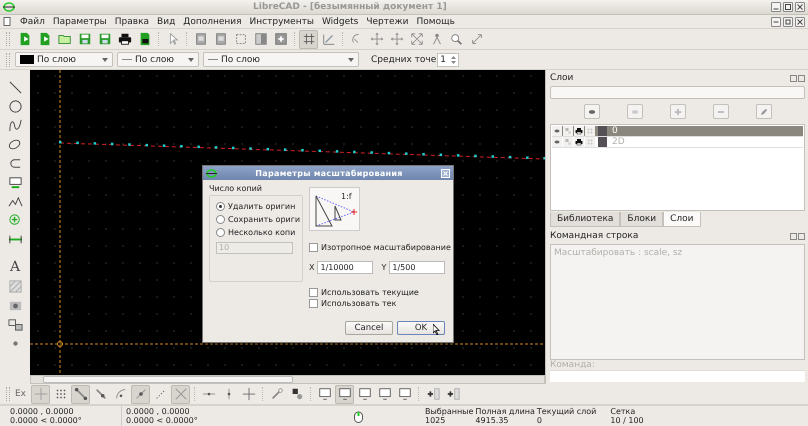 This screenshot has height=426, width=808. What do you see at coordinates (281, 59) in the screenshot?
I see `line-type-dropdown: По слою` at bounding box center [281, 59].